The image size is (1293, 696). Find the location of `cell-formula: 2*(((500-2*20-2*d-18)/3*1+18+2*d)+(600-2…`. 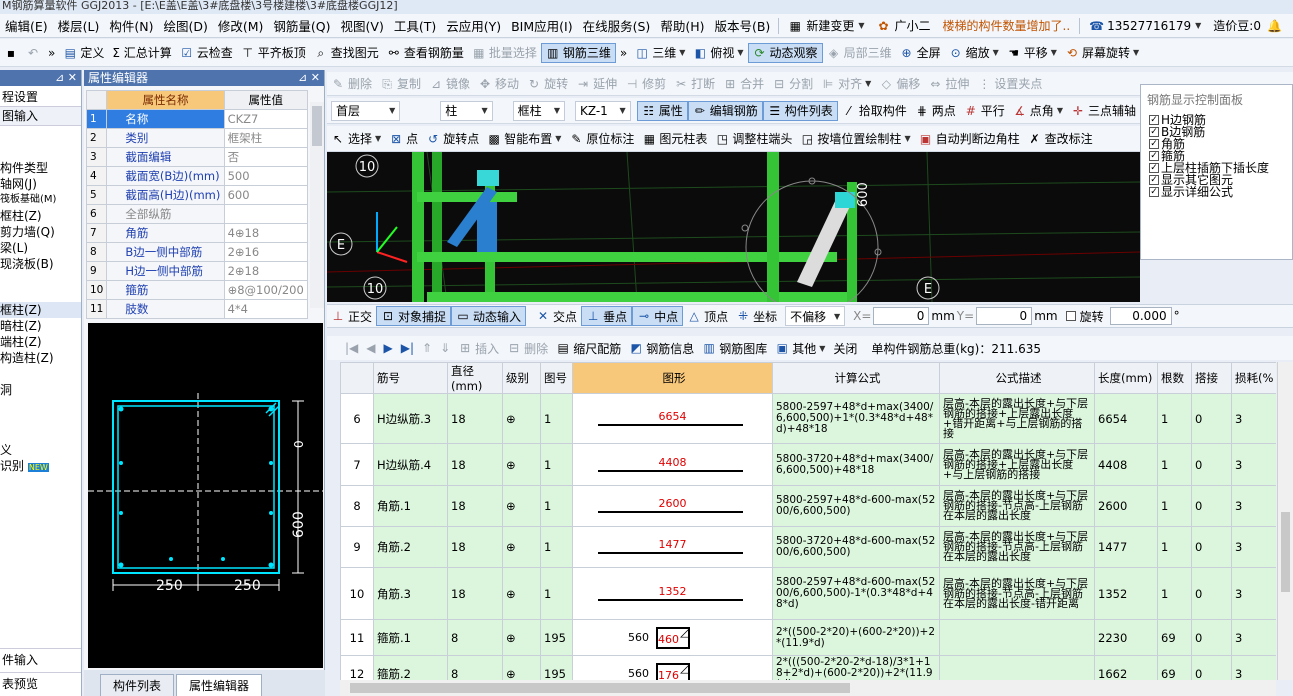

cell-formula: 2*(((500-2*20-2*d-18)/3*1+18+2*d)+(600-2… is located at coordinates (856, 667).